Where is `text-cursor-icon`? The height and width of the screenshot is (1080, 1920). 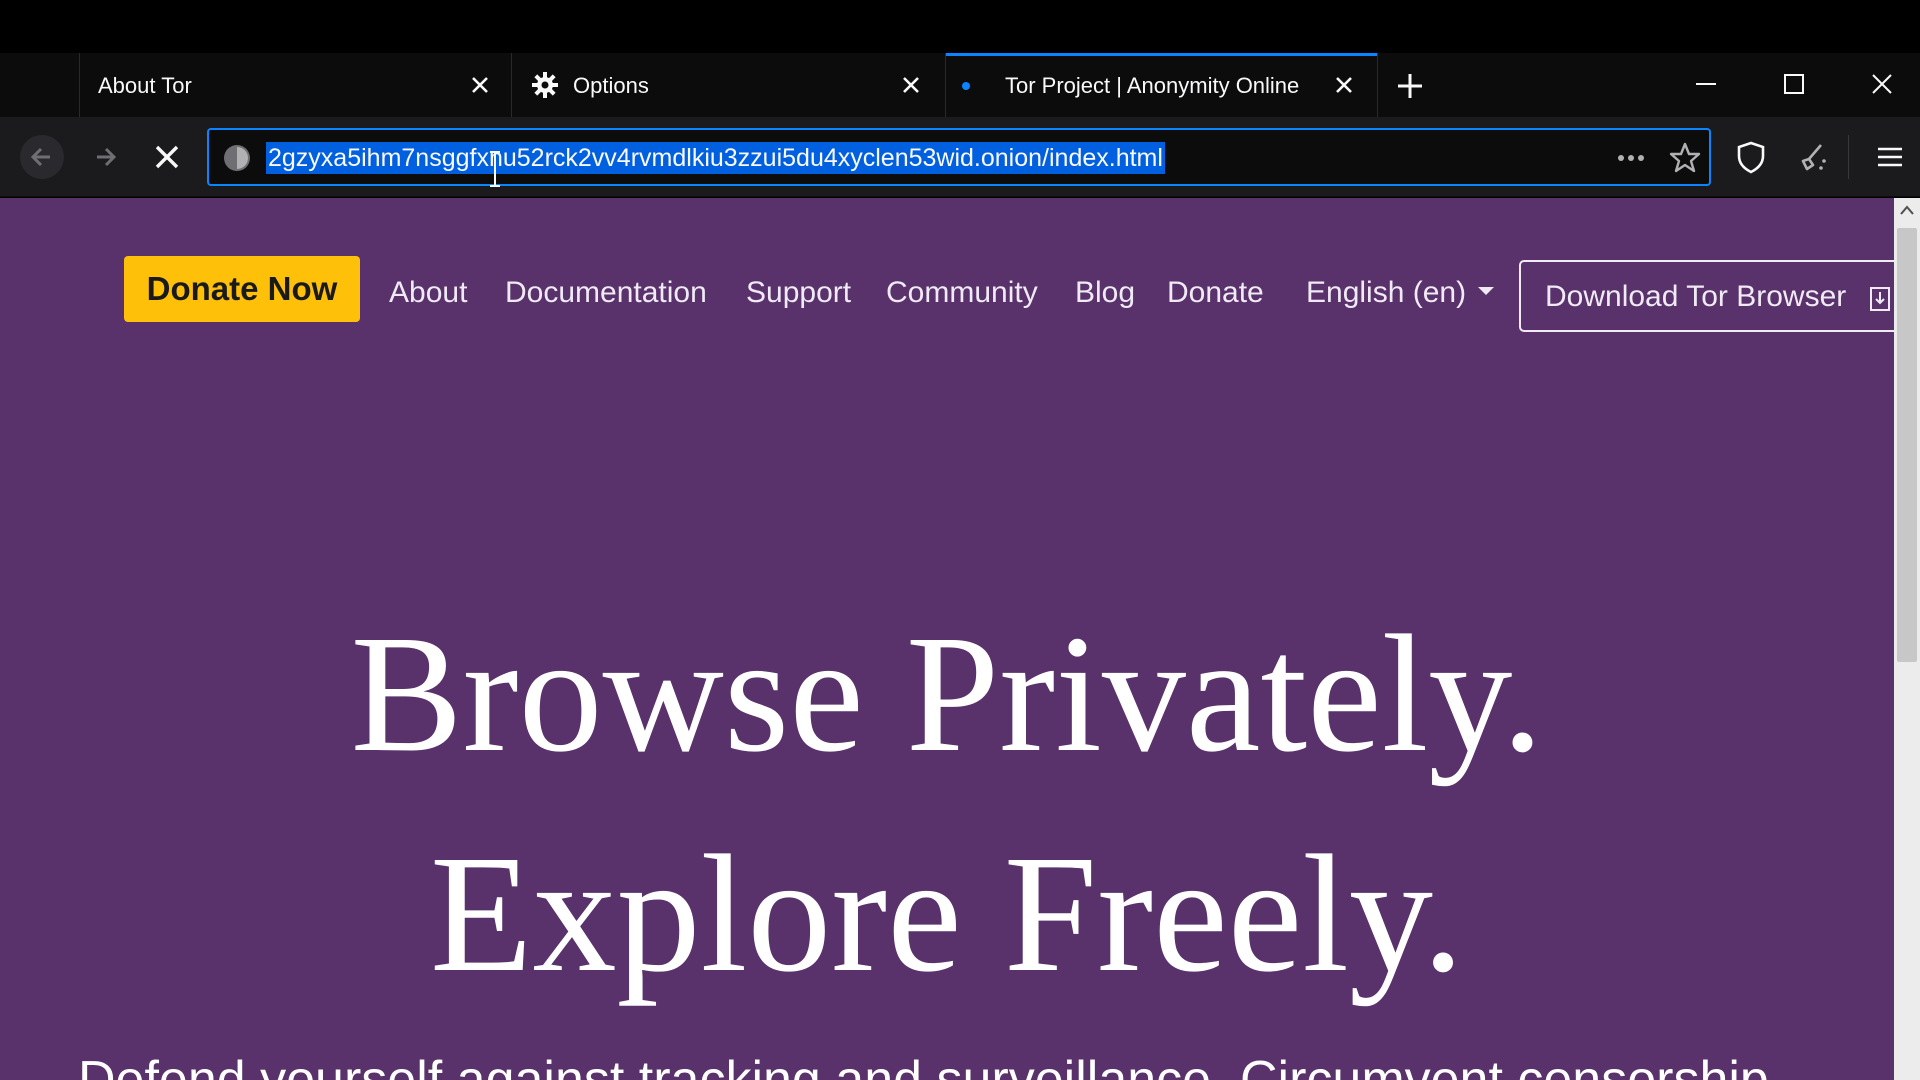
text-cursor-icon is located at coordinates (495, 169).